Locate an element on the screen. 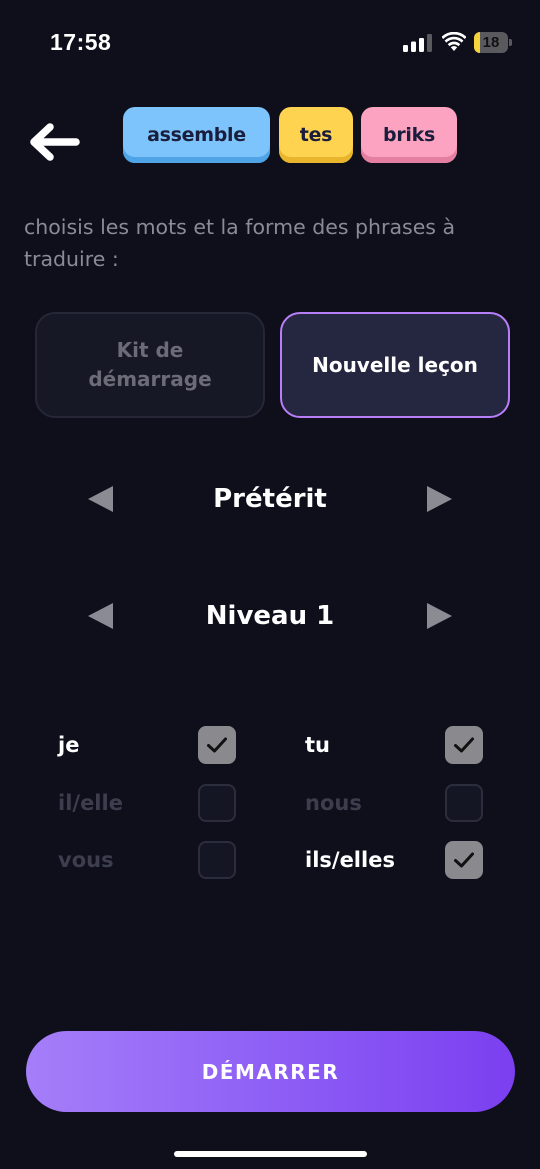 The width and height of the screenshot is (540, 1169). new-lesson-button: Nouvelle leçon is located at coordinates (395, 365).